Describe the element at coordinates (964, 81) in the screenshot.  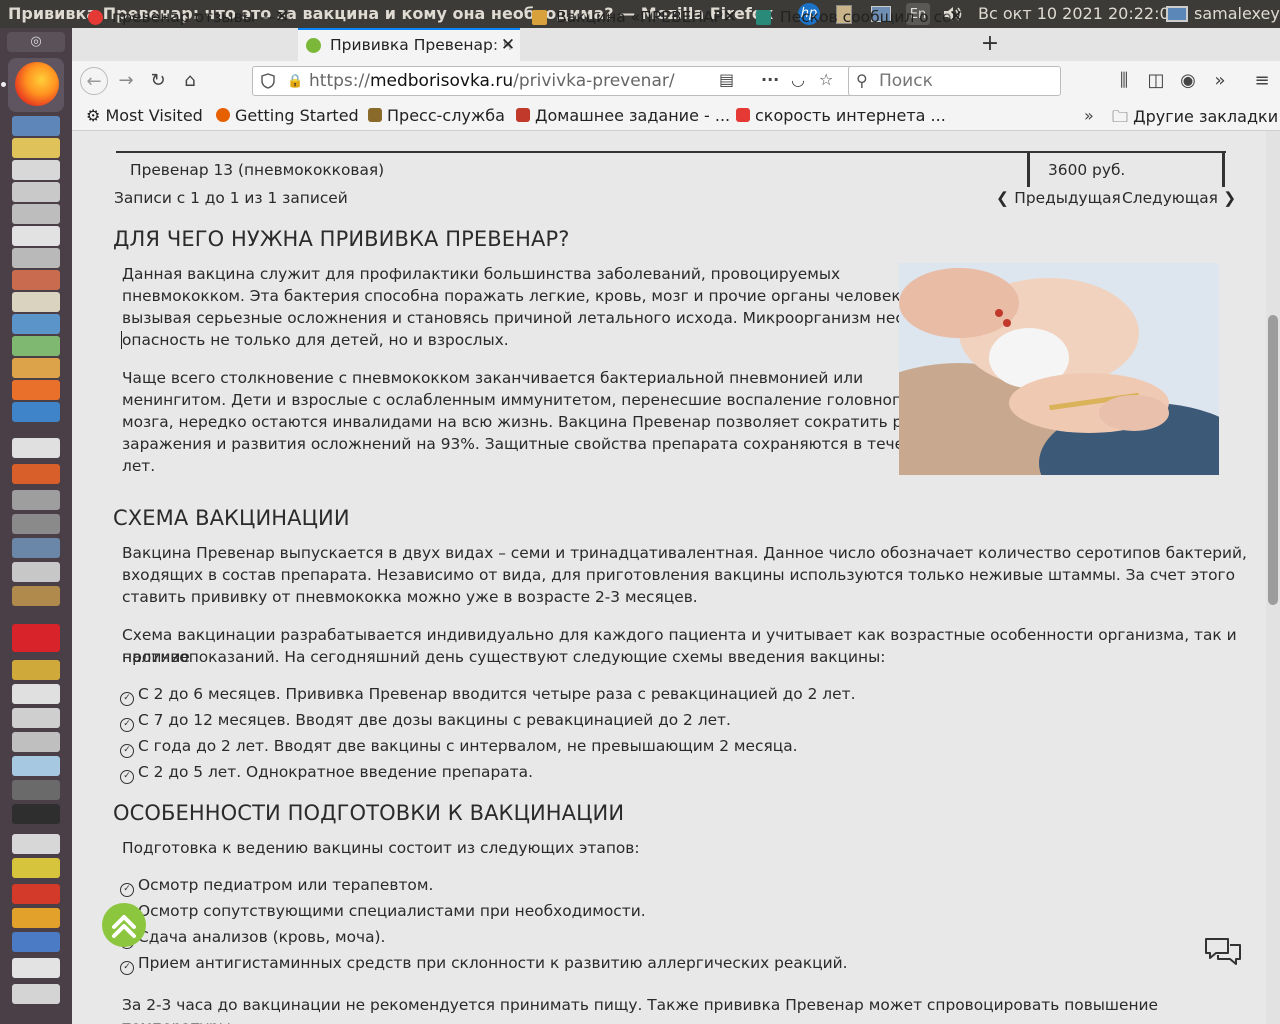
I see `search-input` at that location.